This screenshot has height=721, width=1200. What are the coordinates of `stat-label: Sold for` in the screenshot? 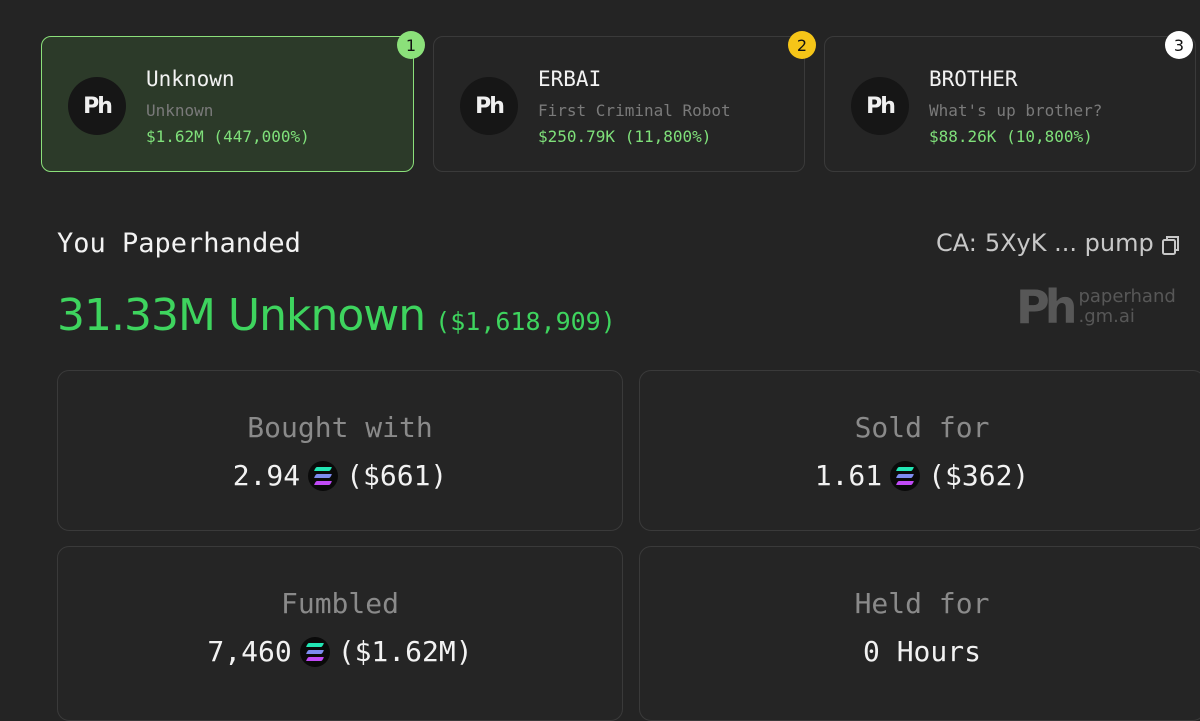 It's located at (922, 427).